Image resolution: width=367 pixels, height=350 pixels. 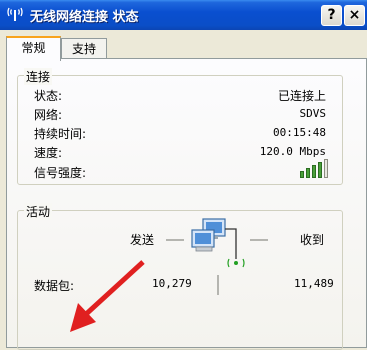 I want to click on close-button: ×, so click(x=354, y=15).